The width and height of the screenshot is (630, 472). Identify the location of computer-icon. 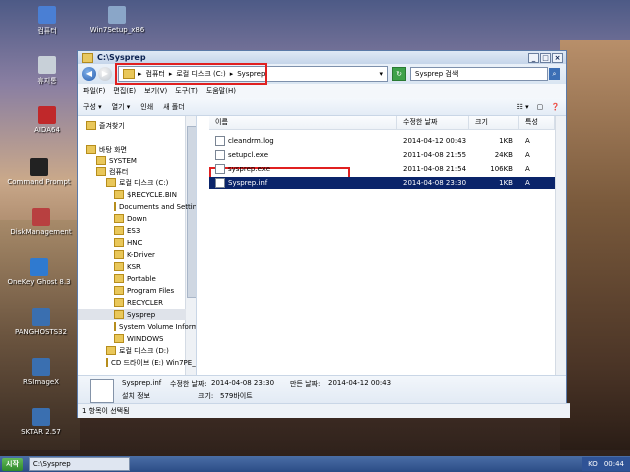
(101, 171).